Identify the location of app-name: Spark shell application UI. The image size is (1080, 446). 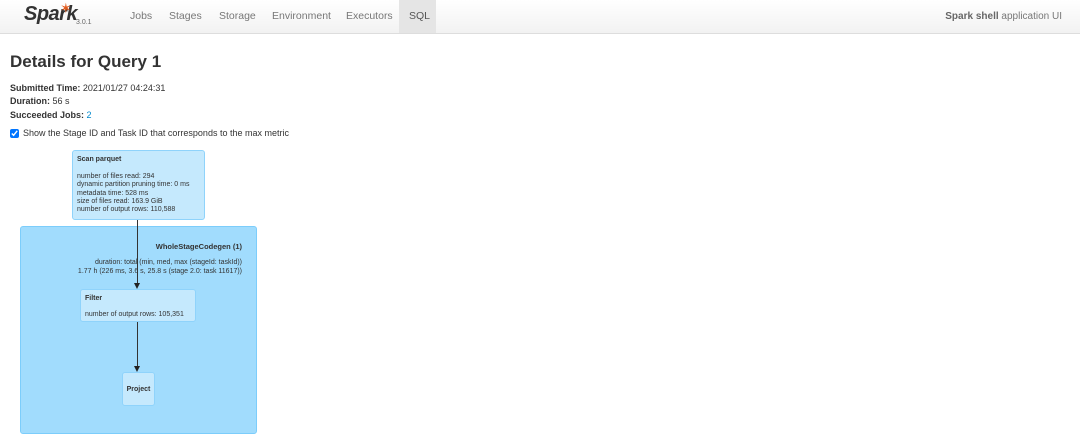
(1003, 16).